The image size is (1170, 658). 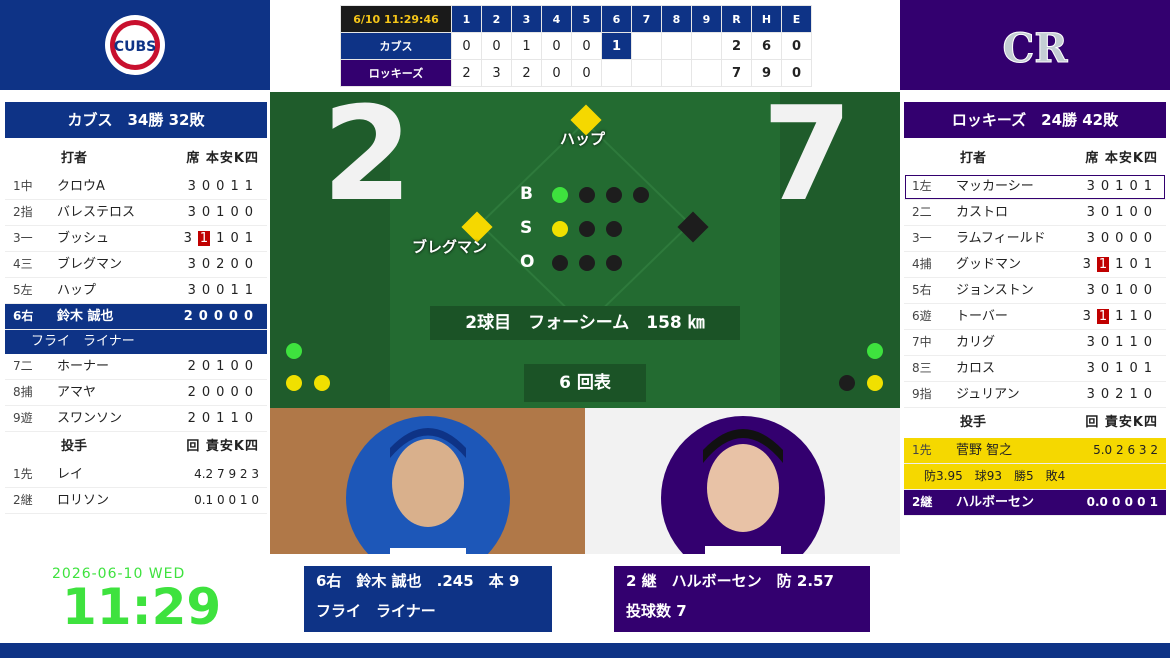 What do you see at coordinates (136, 393) in the screenshot?
I see `batter-row: 8捕 アマヤ 20000` at bounding box center [136, 393].